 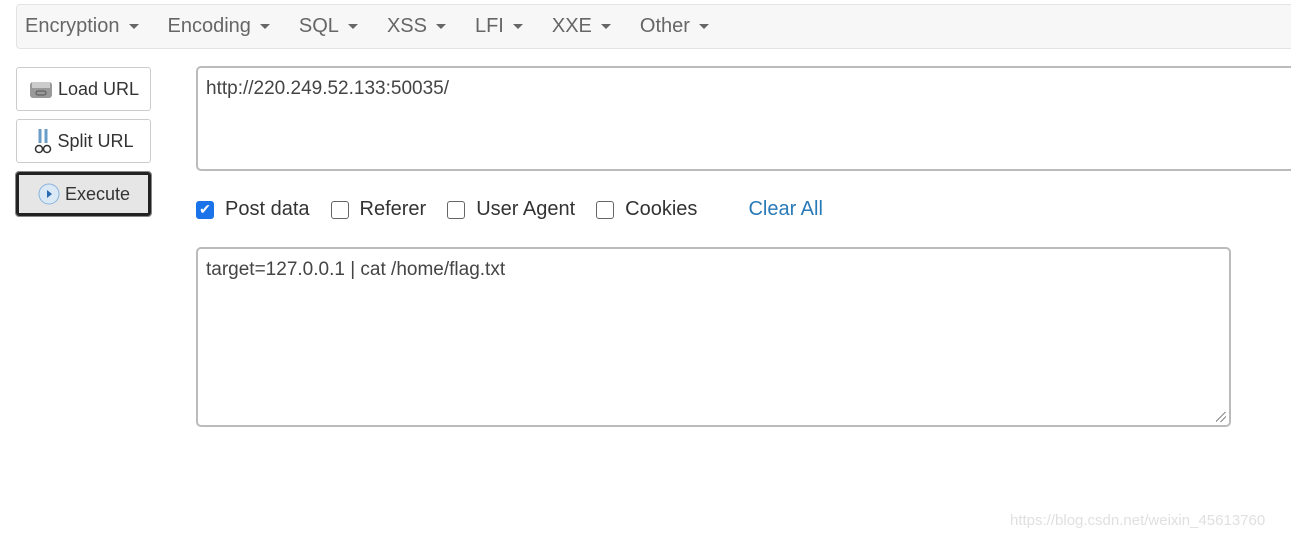 I want to click on menu-lfi: LFI, so click(x=499, y=26).